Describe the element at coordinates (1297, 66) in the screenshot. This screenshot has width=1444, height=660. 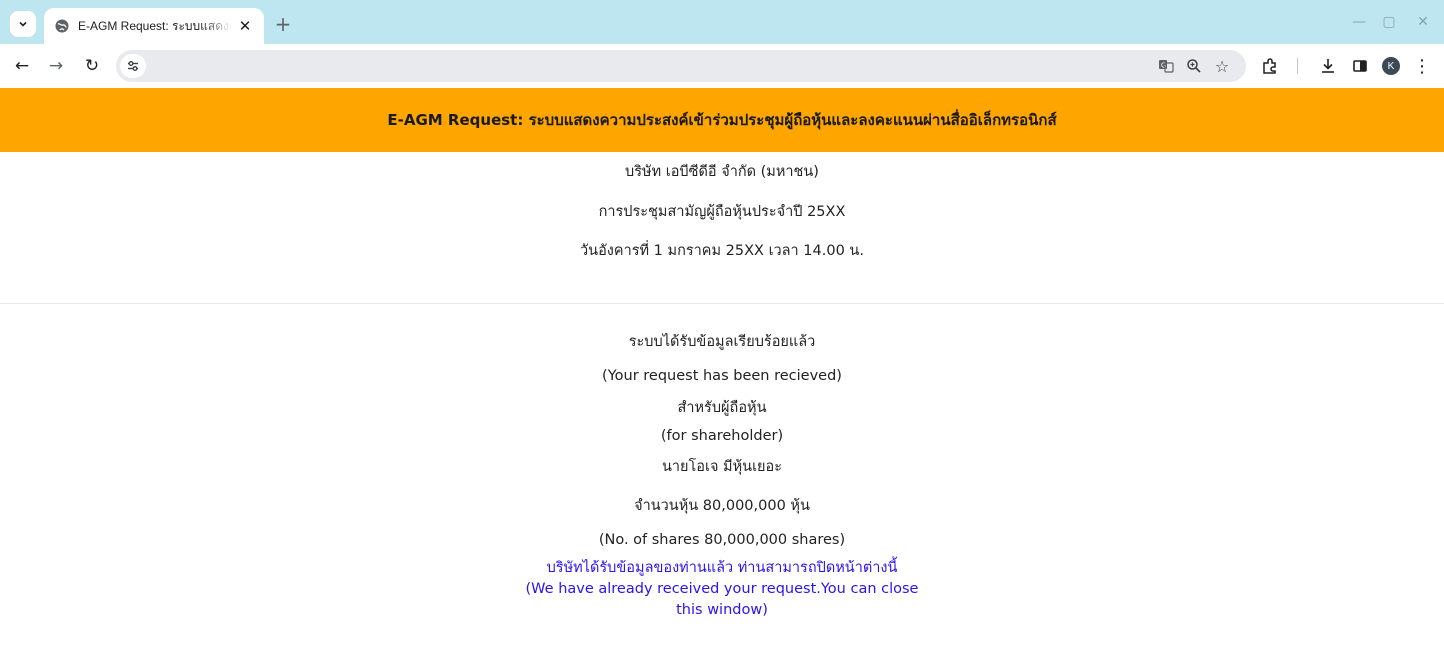
I see `toolbar-divider` at that location.